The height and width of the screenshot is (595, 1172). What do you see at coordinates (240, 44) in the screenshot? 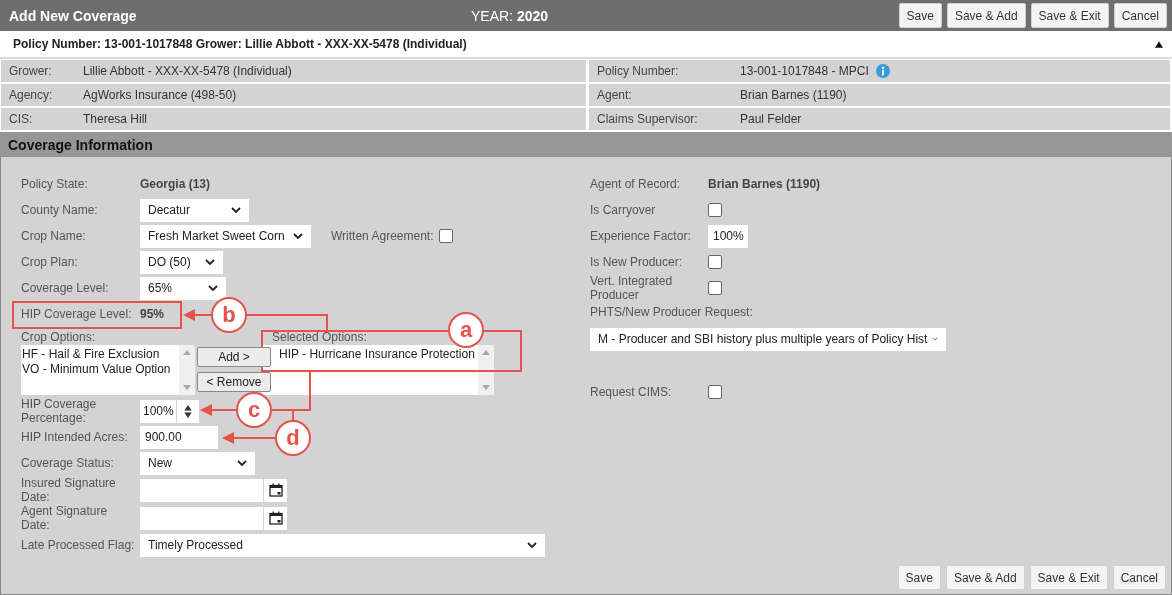
I see `policy-summary: Policy Number: 13-001-1017848 Grower: Lillie Abbott - XXX-XX-5478 (Individual)` at bounding box center [240, 44].